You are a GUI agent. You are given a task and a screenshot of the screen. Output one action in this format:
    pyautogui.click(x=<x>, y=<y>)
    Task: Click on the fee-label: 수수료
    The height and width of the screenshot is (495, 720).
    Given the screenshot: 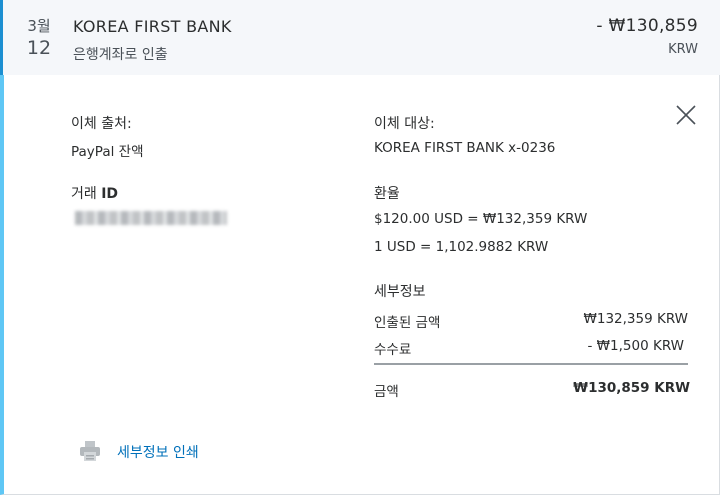 What is the action you would take?
    pyautogui.click(x=393, y=350)
    